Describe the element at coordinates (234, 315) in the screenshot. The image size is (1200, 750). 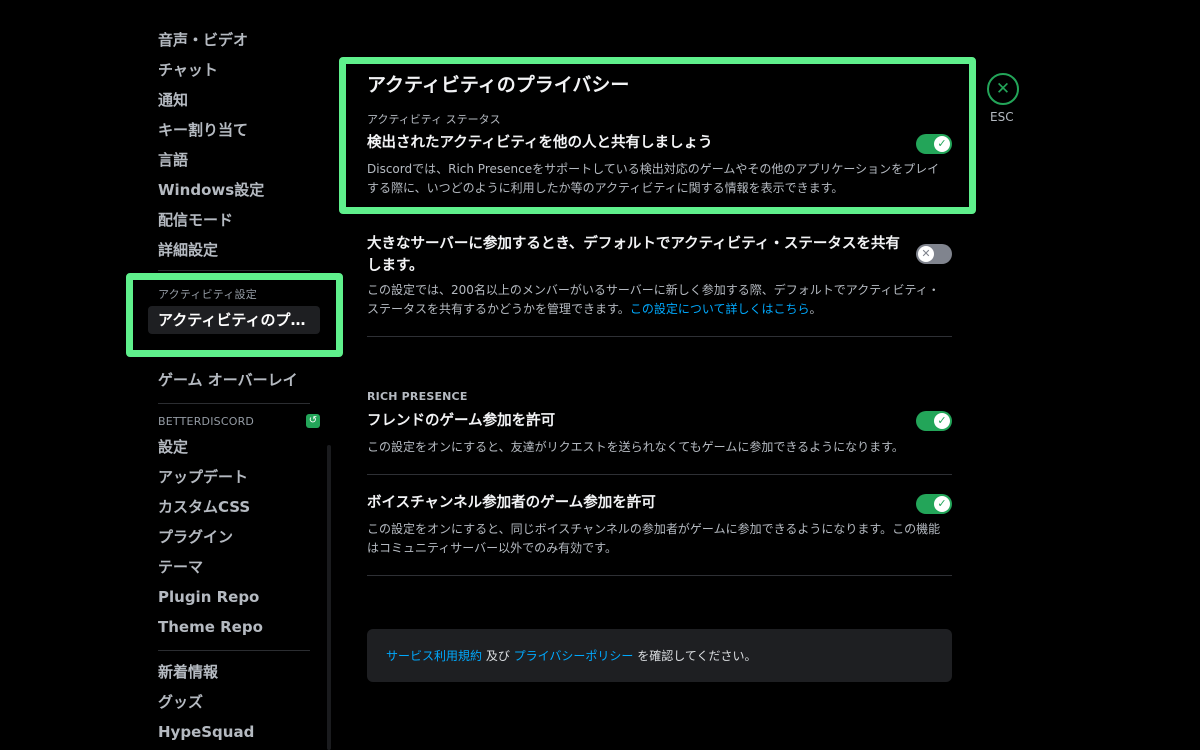
I see `highlight-box-sidebar` at that location.